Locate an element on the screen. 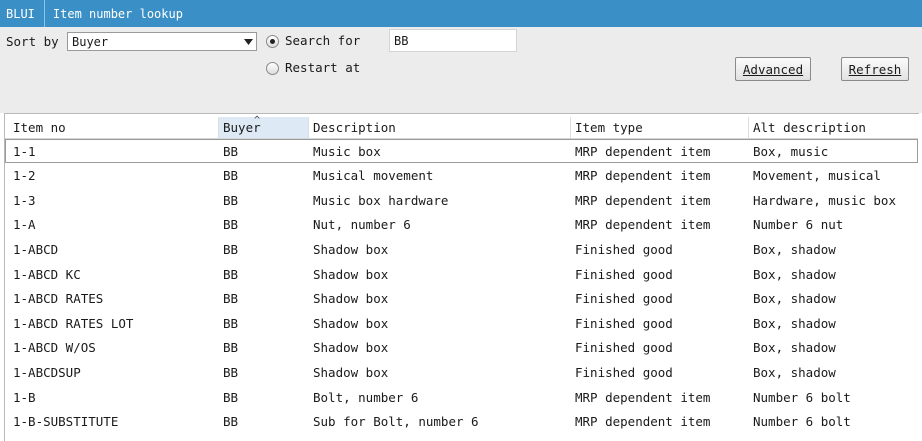  cell-item-no: 1-ABCD KC is located at coordinates (47, 274).